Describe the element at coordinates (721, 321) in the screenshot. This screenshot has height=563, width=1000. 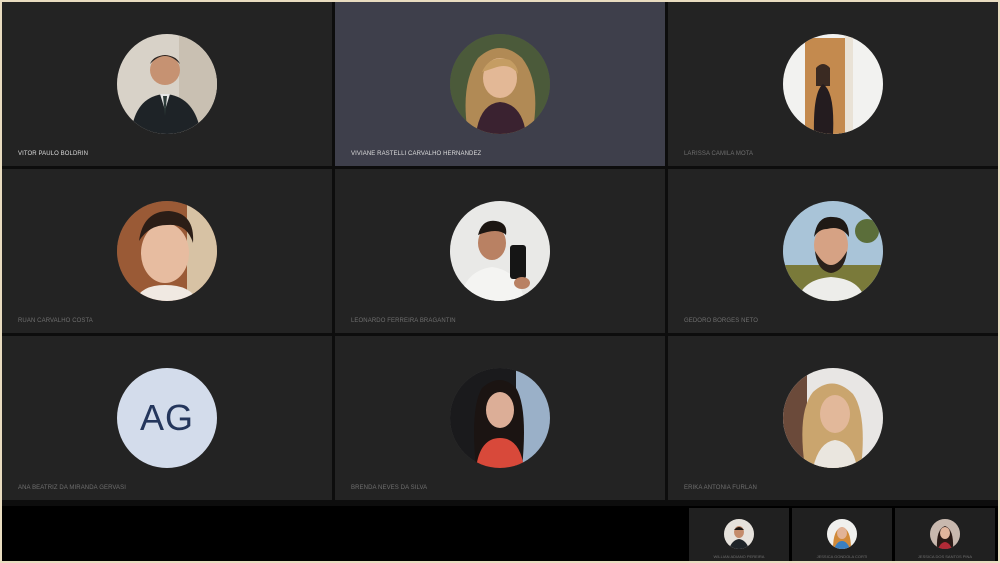
I see `participant-6-name: GEDORO BORGES NETO` at that location.